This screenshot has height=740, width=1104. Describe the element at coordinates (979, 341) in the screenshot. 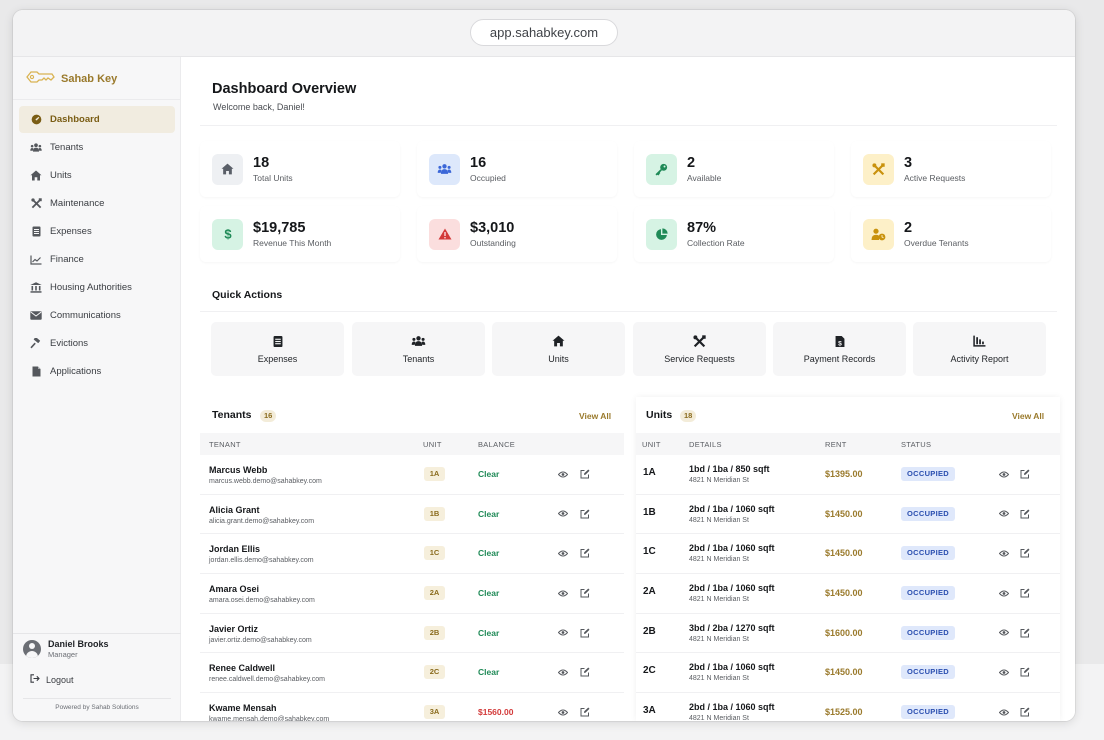

I see `chart-bar-icon` at that location.